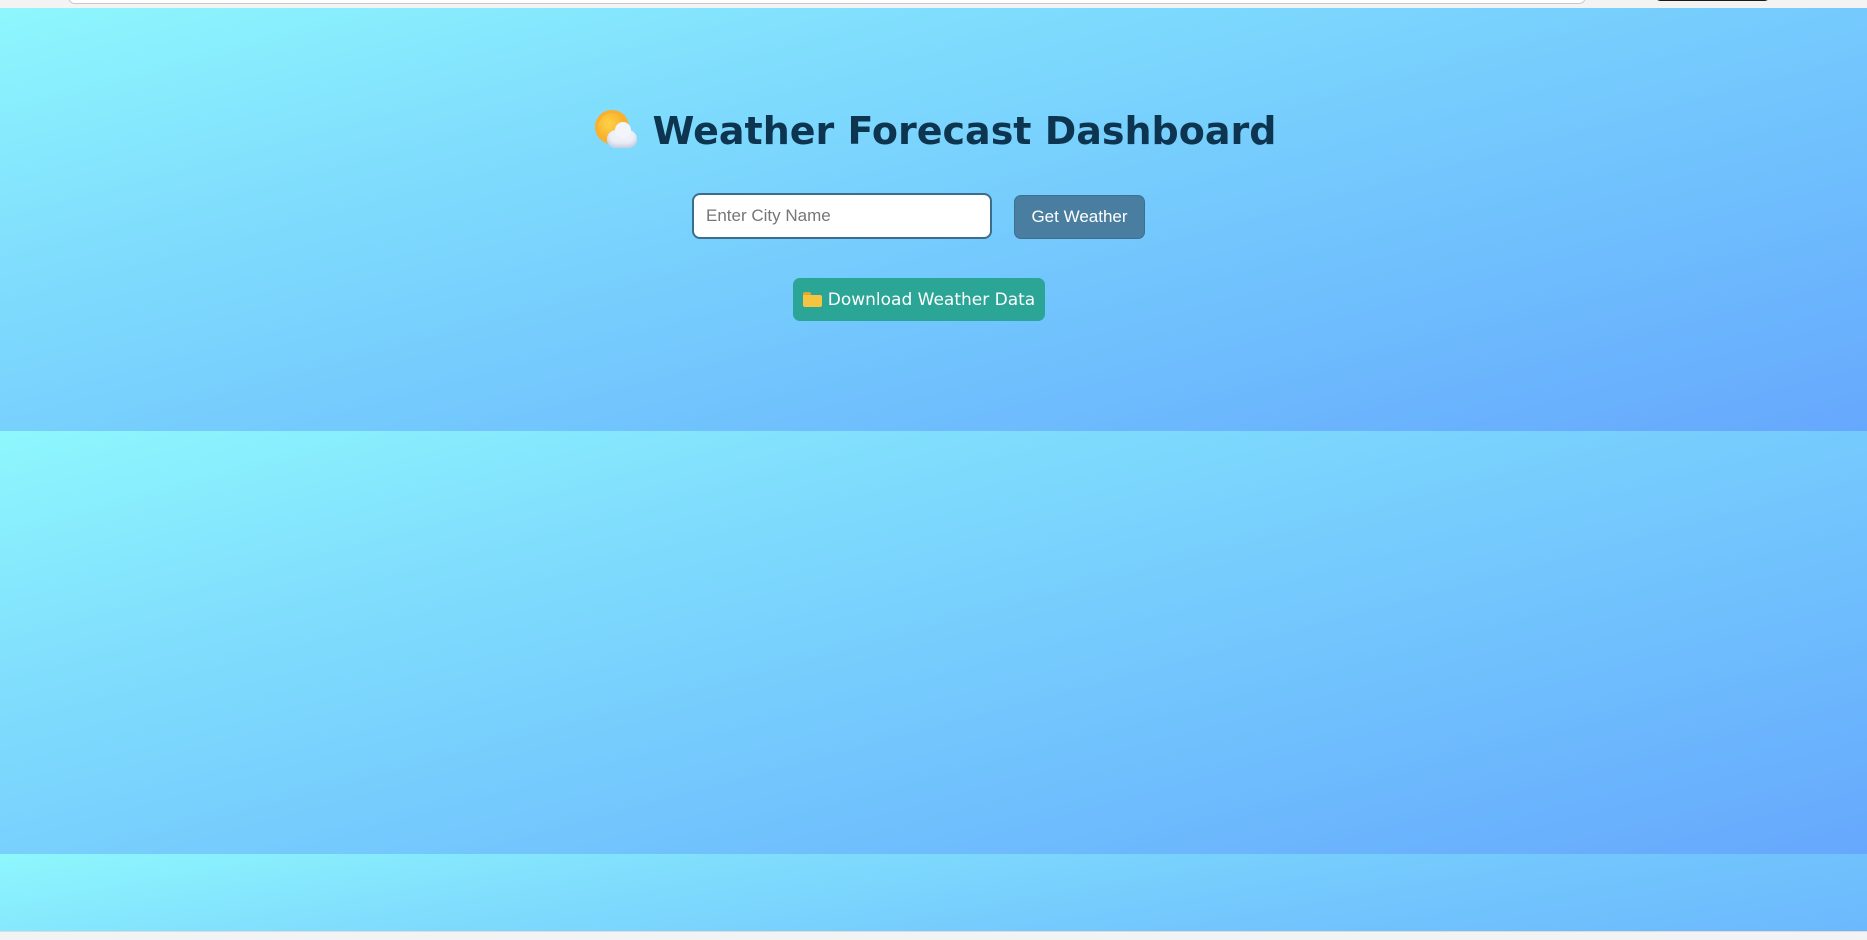 This screenshot has height=940, width=1867. I want to click on download-weather-data-button: Download Weather Data, so click(919, 299).